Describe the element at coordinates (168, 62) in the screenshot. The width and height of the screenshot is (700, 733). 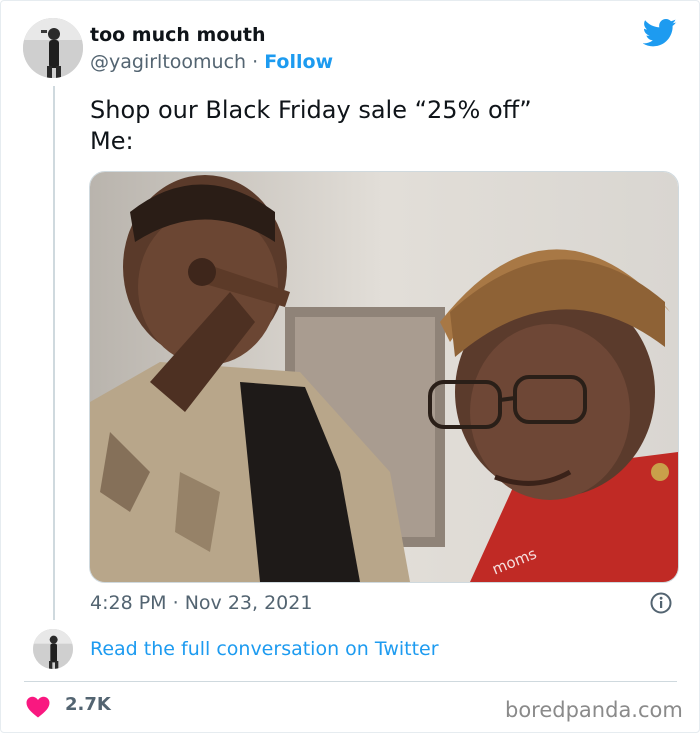
I see `author-handle: @yagirltoomuch` at that location.